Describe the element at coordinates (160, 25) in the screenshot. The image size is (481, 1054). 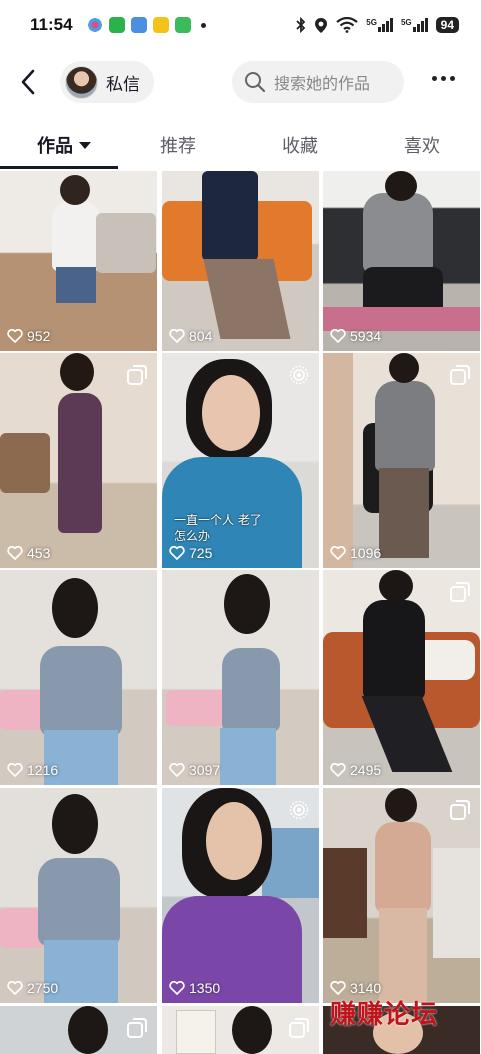
I see `app-icon-yellow` at that location.